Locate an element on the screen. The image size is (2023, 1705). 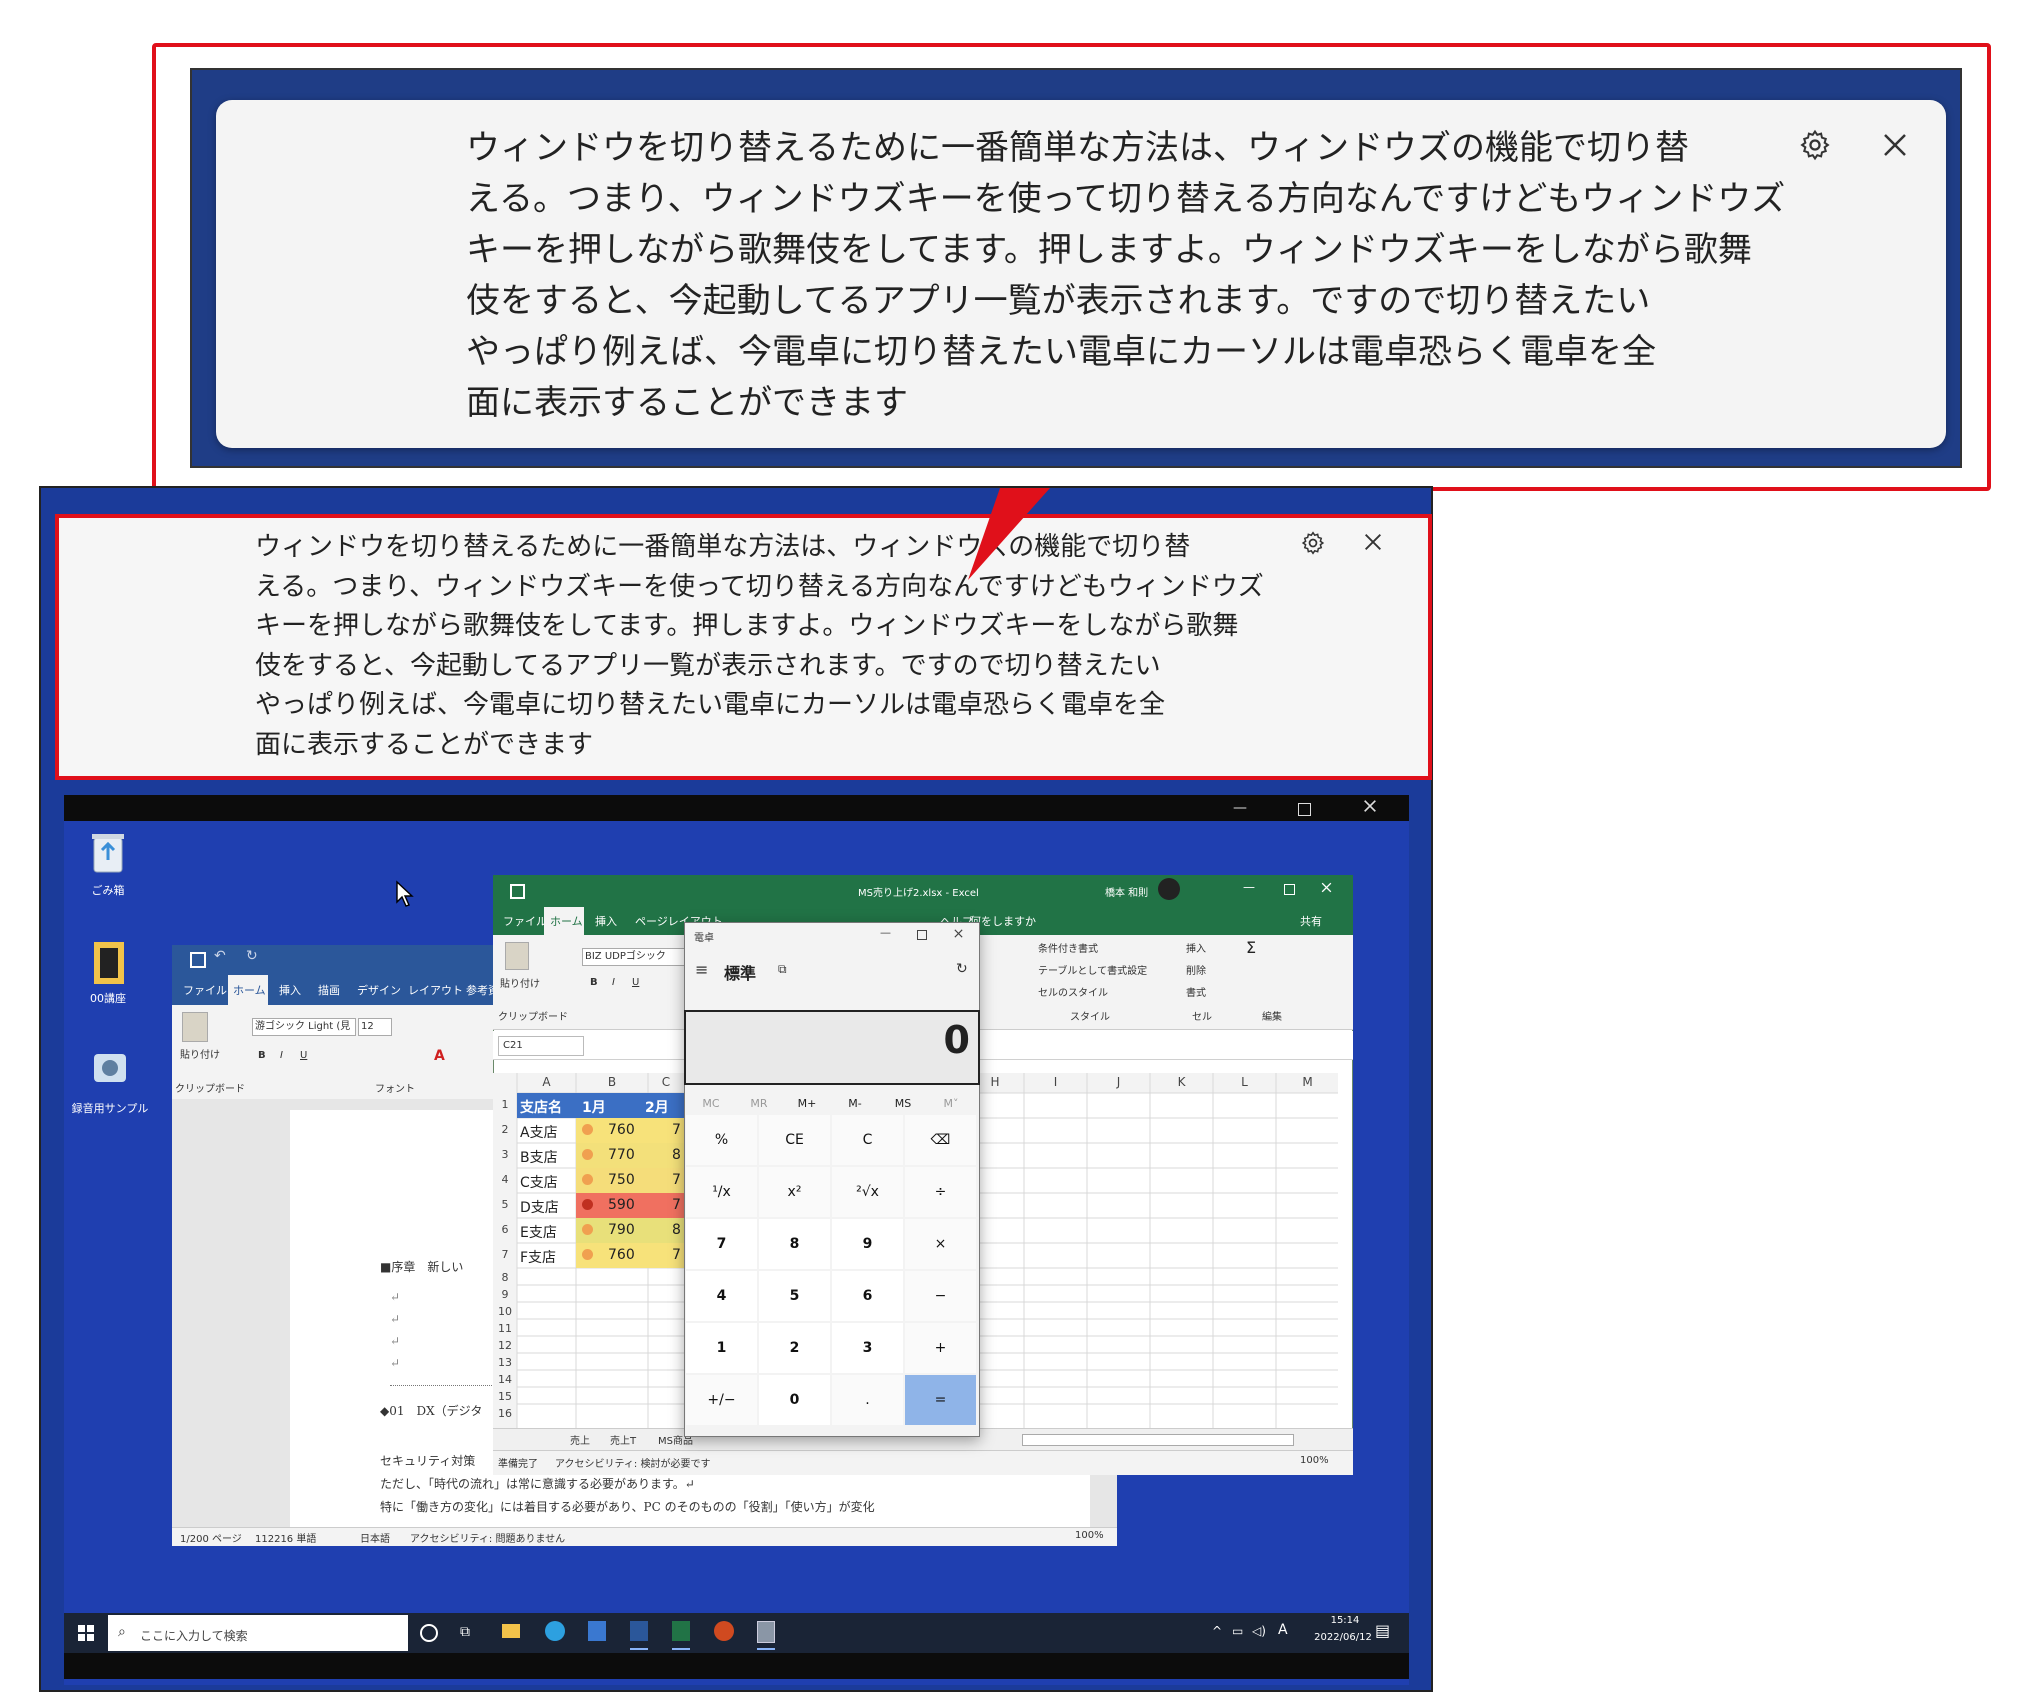
memory-store-button: MS is located at coordinates (903, 1103).